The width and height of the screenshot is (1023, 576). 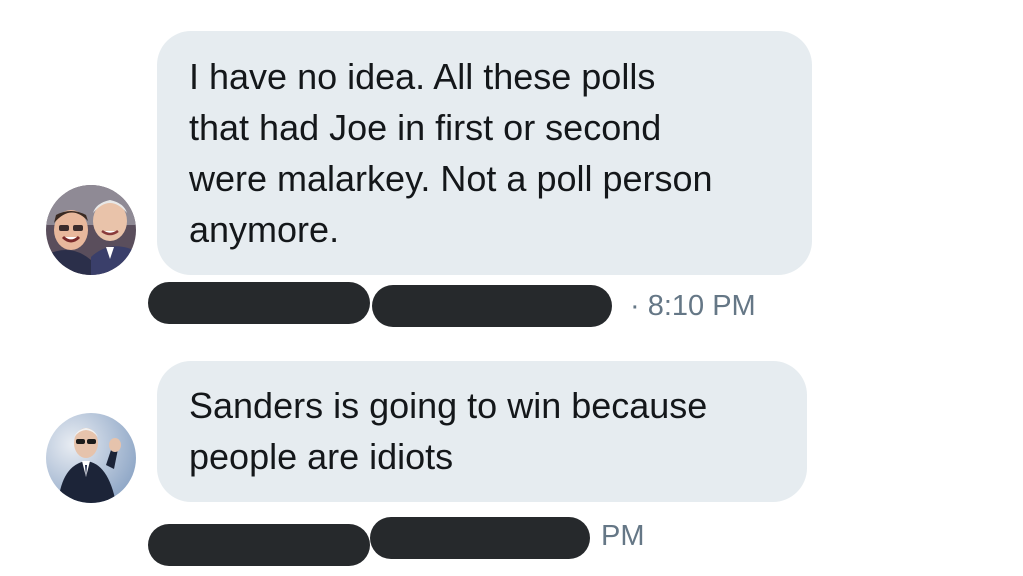 I want to click on message-text-line: Sanders is going to win because, so click(x=448, y=405).